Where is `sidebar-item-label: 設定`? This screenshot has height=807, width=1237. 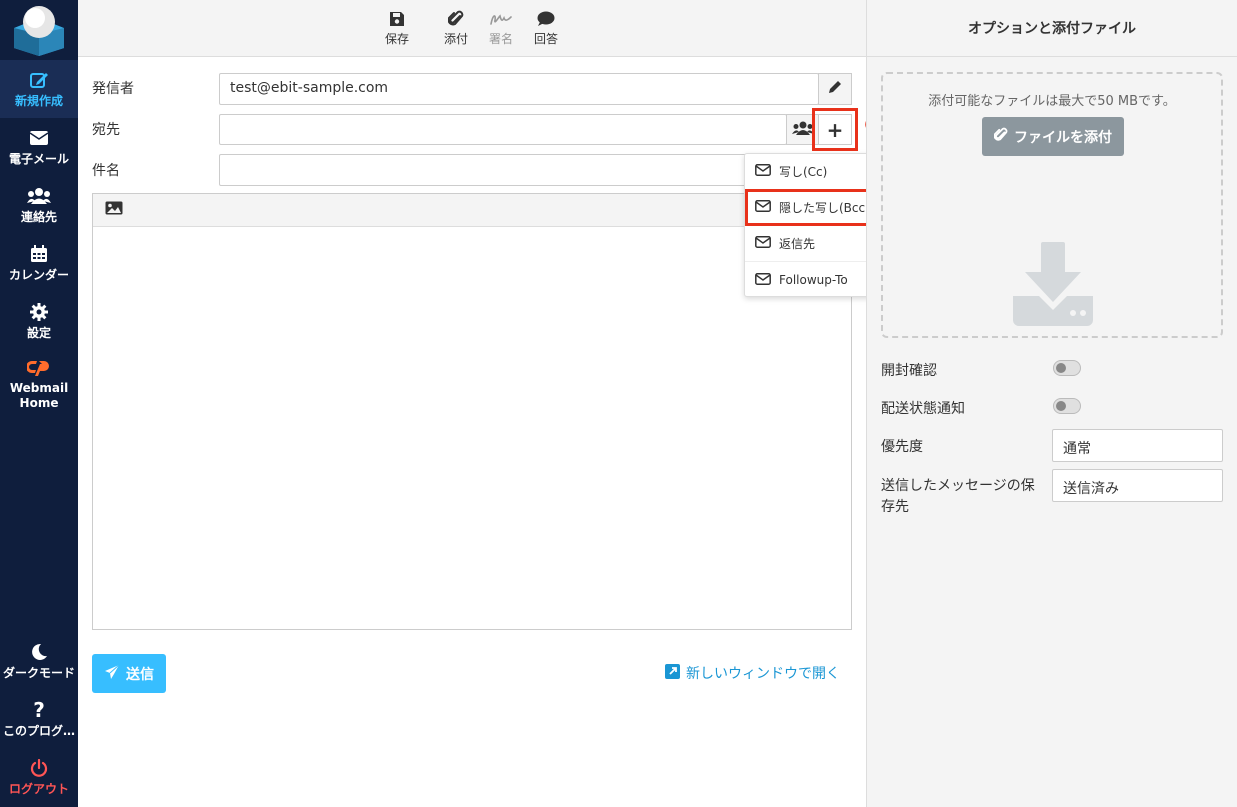 sidebar-item-label: 設定 is located at coordinates (38, 333).